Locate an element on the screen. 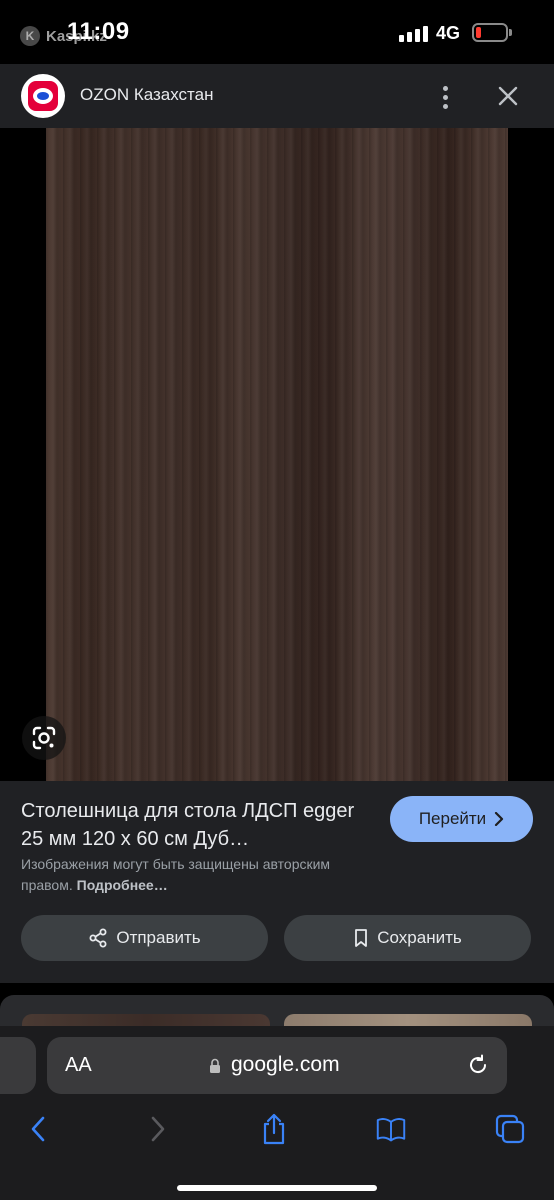 This screenshot has width=554, height=1200. share-button-label: Отправить is located at coordinates (158, 937).